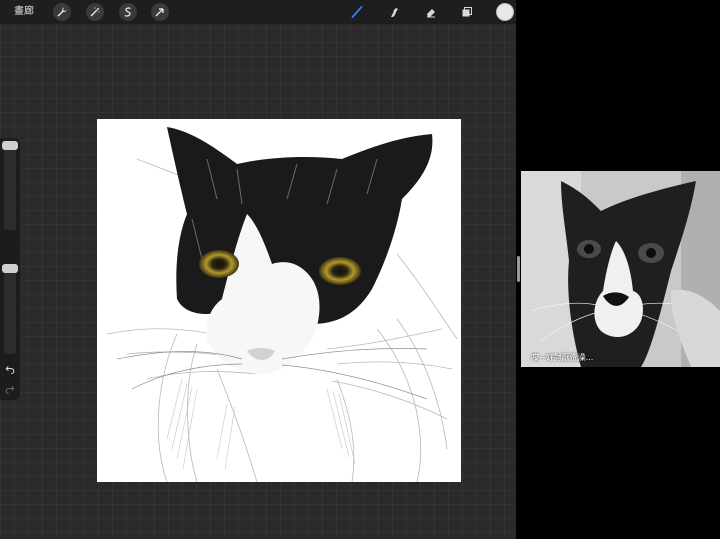 Image resolution: width=720 pixels, height=539 pixels. Describe the element at coordinates (128, 12) in the screenshot. I see `selection-s-icon` at that location.